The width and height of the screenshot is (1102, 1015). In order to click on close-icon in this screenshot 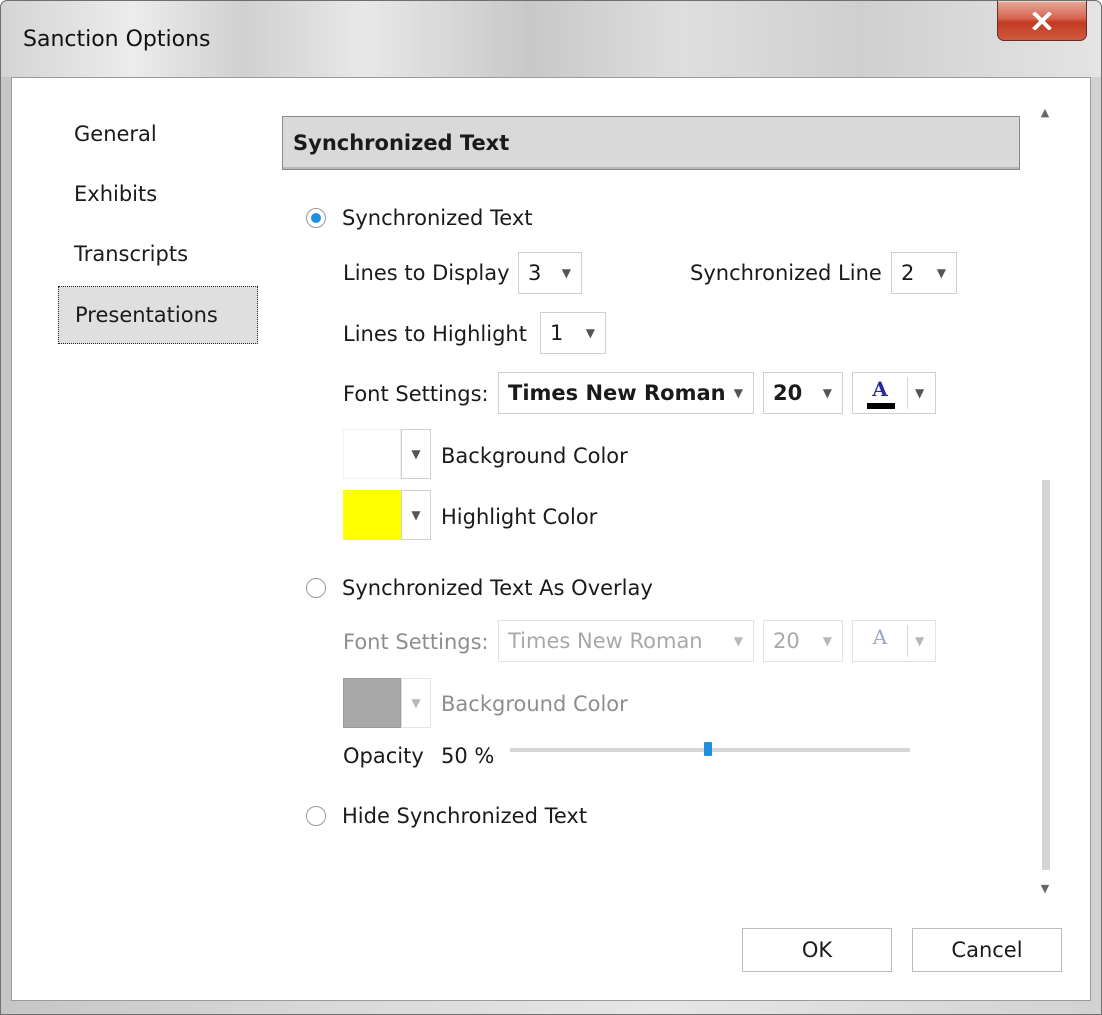, I will do `click(1042, 20)`.